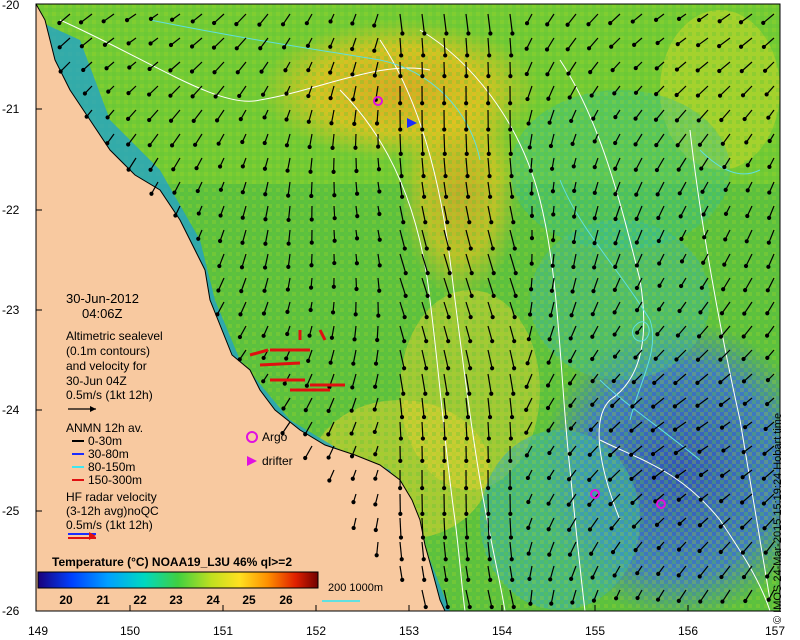 This screenshot has height=640, width=800. I want to click on xtick-label: 152, so click(316, 631).